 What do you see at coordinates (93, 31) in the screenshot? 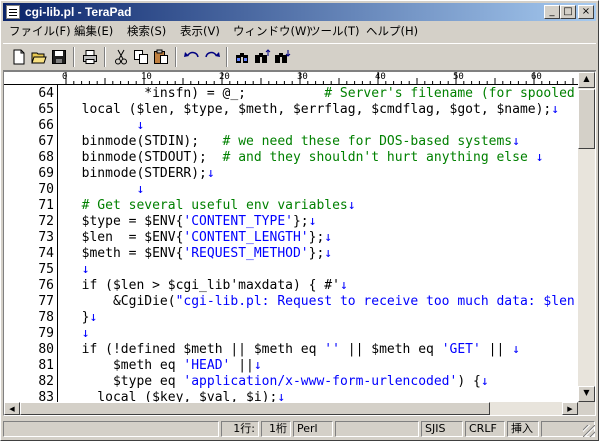
I see `menu-edit: 編集(E)` at bounding box center [93, 31].